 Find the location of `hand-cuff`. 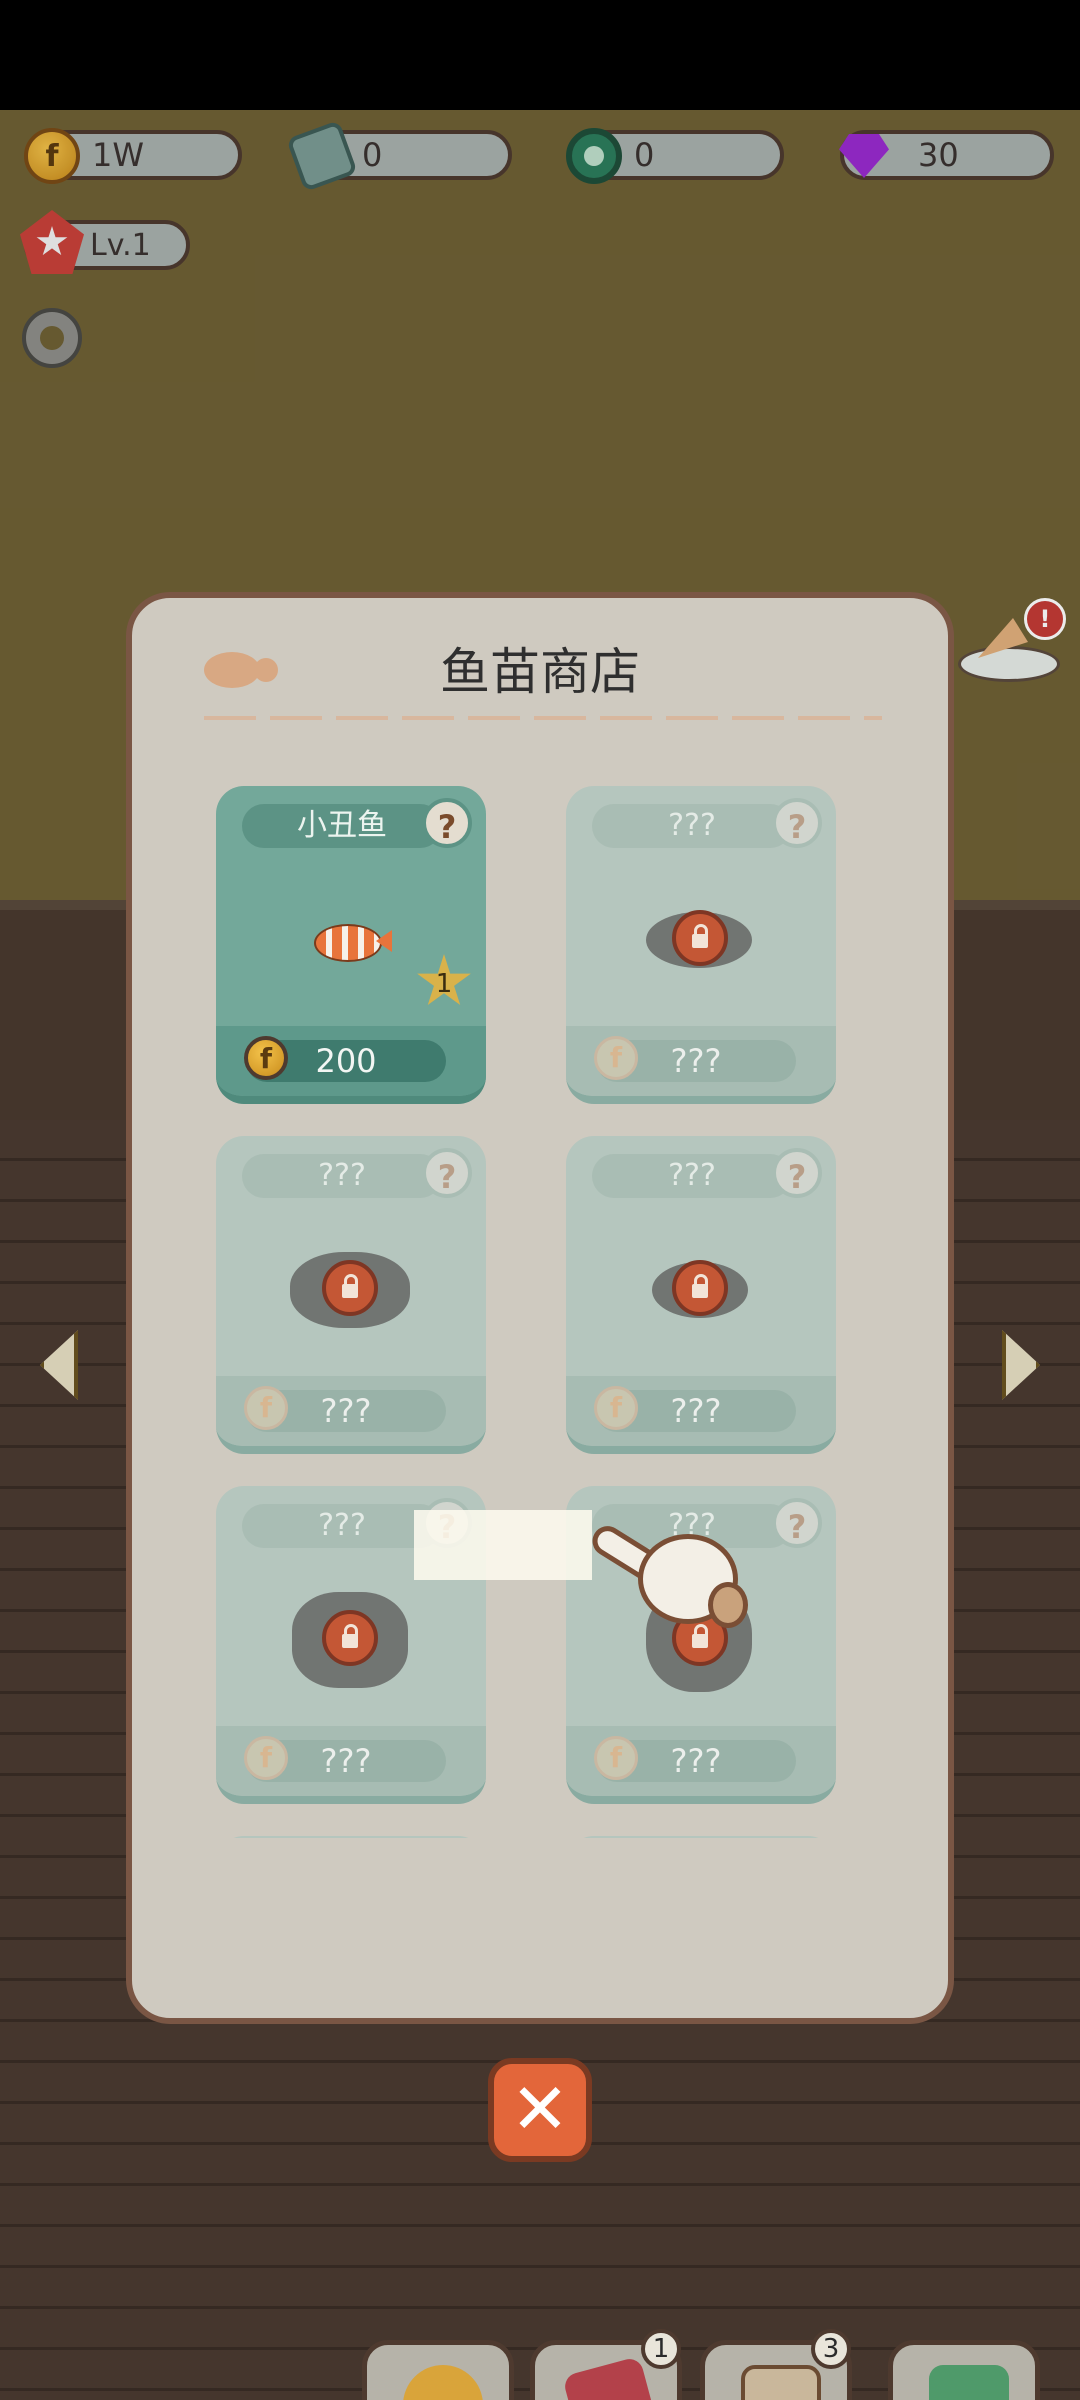

hand-cuff is located at coordinates (728, 1605).